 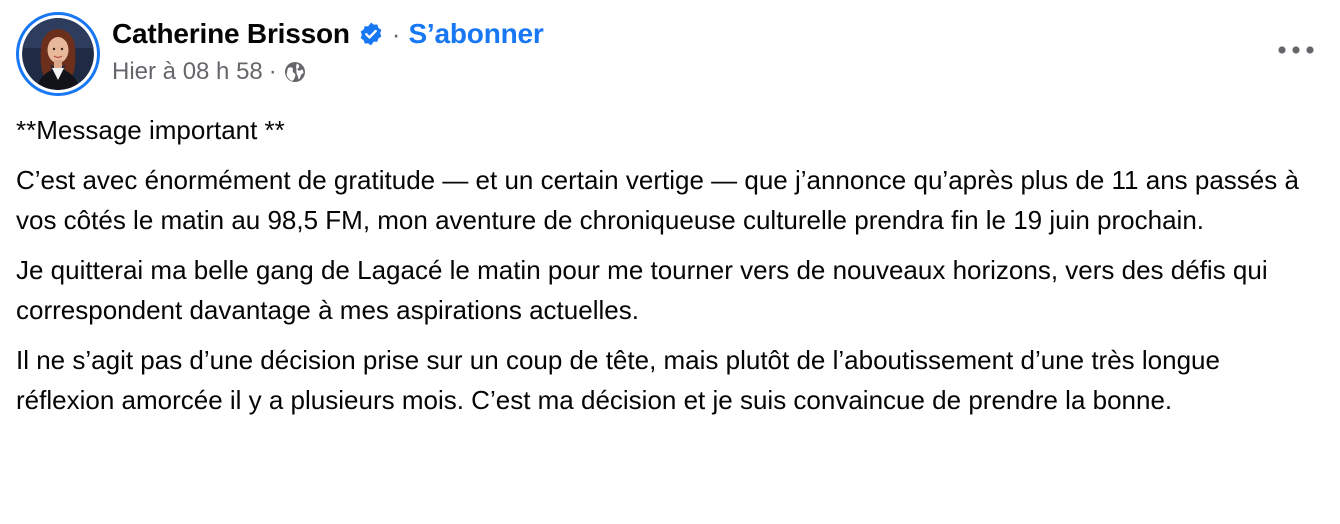 I want to click on post-timestamp: Hier à 08 h 58, so click(x=187, y=72).